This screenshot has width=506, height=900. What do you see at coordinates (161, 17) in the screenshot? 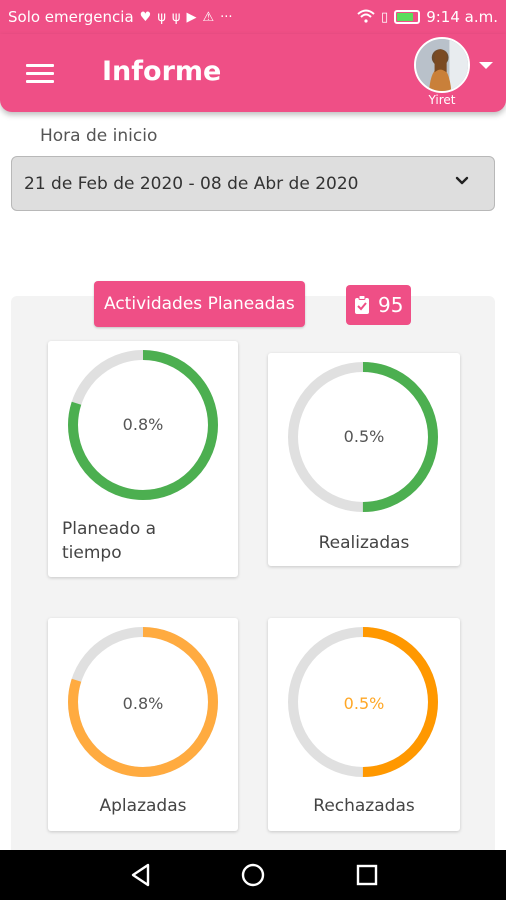
I see `usb-icon: ψ` at bounding box center [161, 17].